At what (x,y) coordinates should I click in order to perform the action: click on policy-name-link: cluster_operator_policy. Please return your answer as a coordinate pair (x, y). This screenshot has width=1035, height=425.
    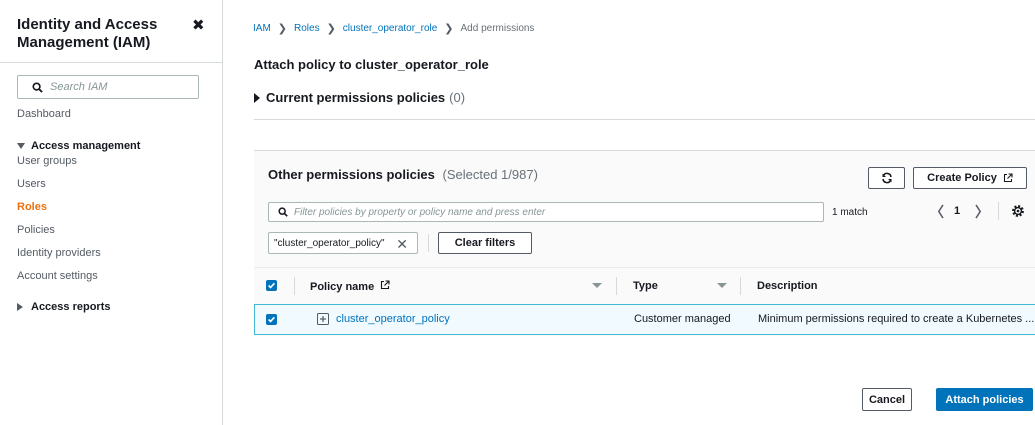
    Looking at the image, I should click on (393, 319).